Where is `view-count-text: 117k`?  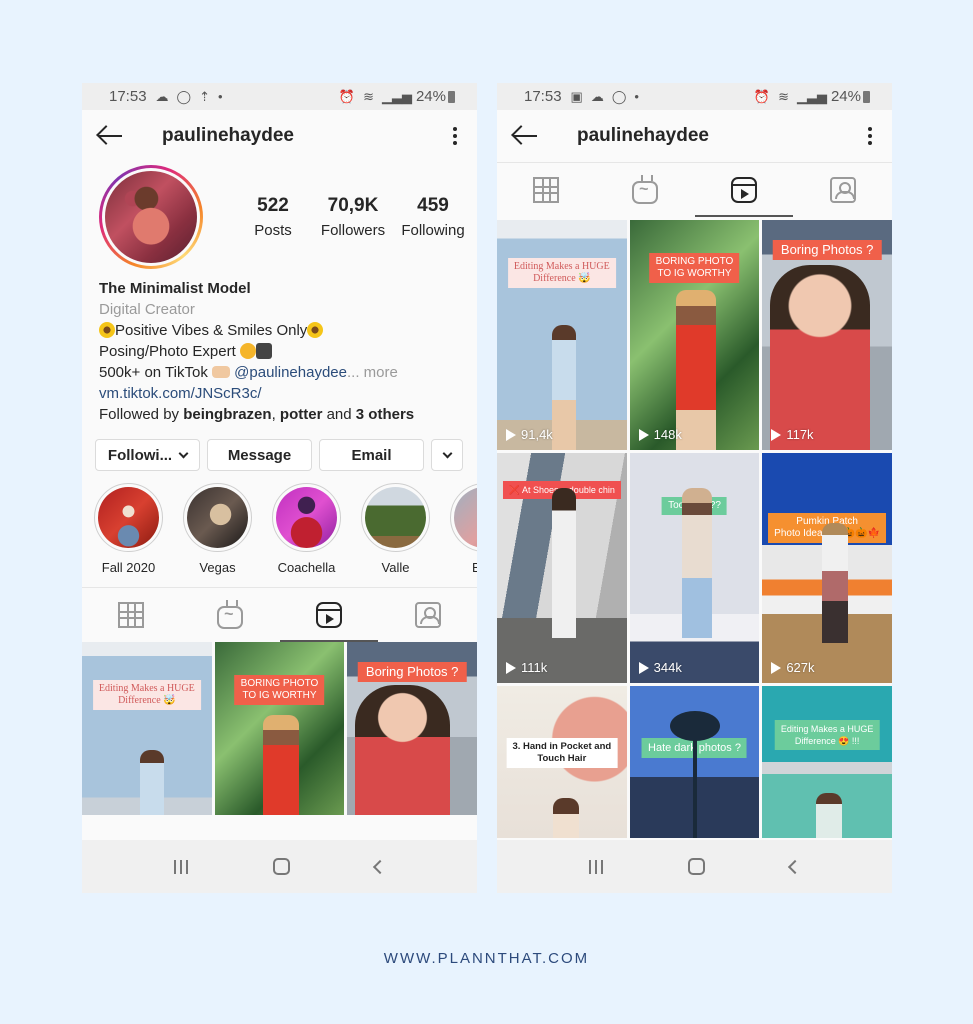 view-count-text: 117k is located at coordinates (800, 434).